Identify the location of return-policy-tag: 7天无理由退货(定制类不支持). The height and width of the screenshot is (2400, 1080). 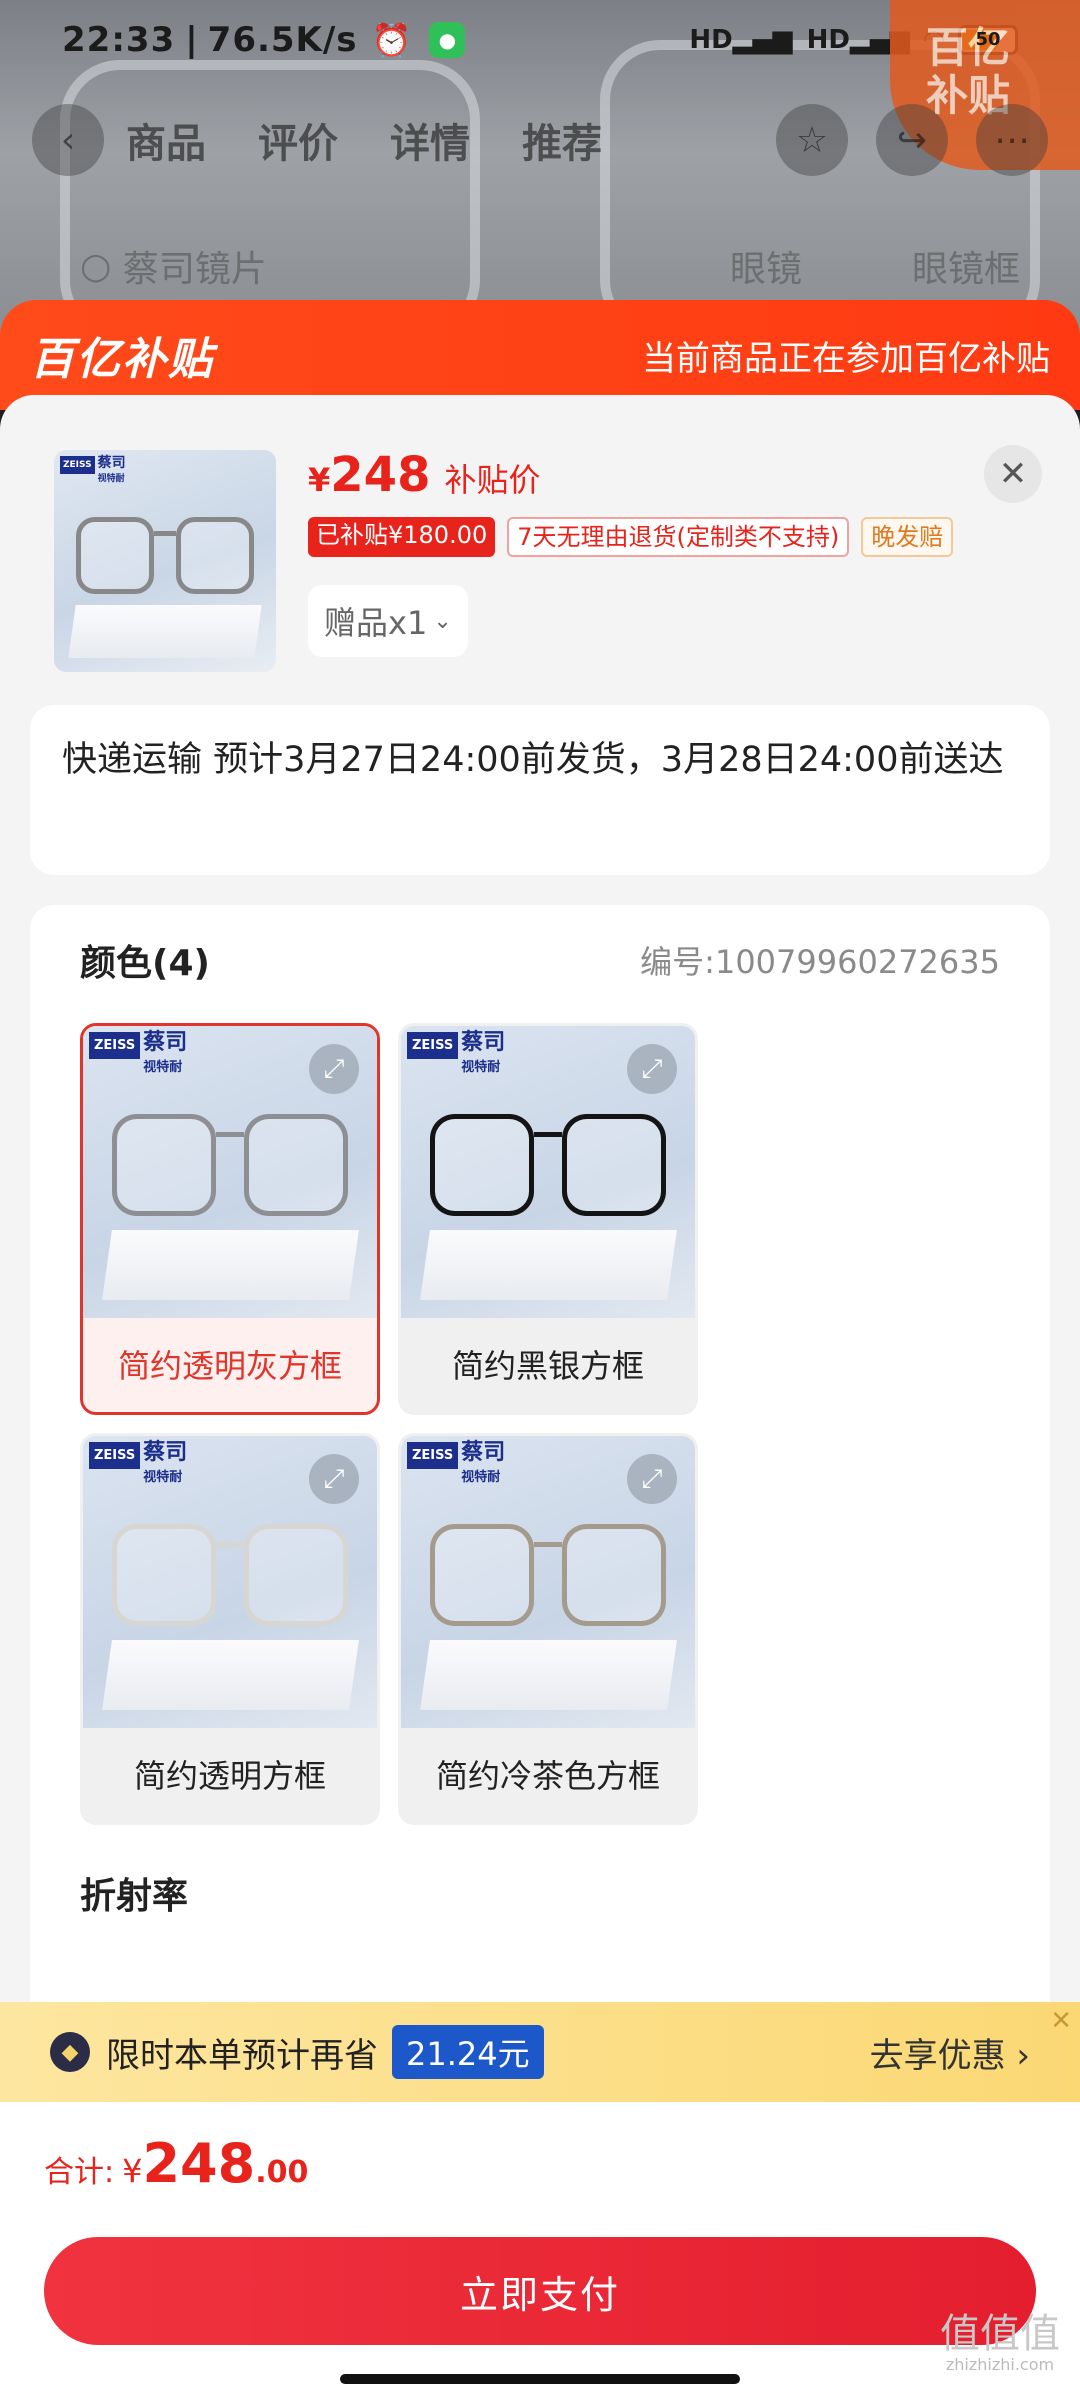
(678, 537).